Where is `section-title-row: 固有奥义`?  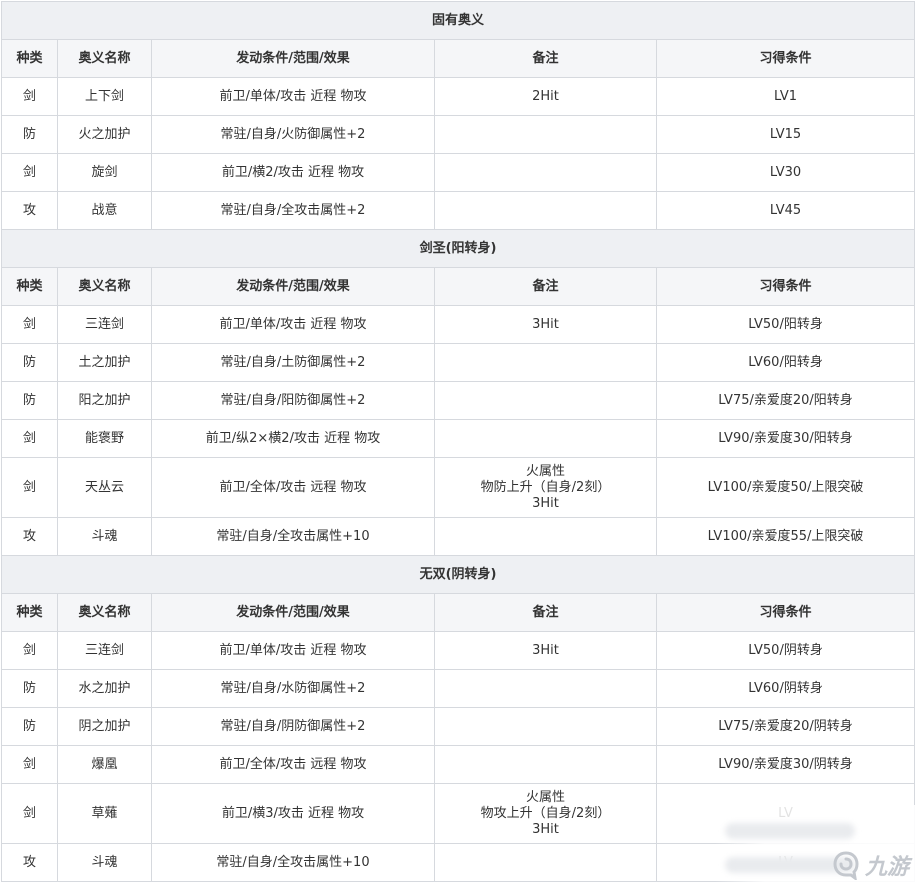 section-title-row: 固有奥义 is located at coordinates (457, 20).